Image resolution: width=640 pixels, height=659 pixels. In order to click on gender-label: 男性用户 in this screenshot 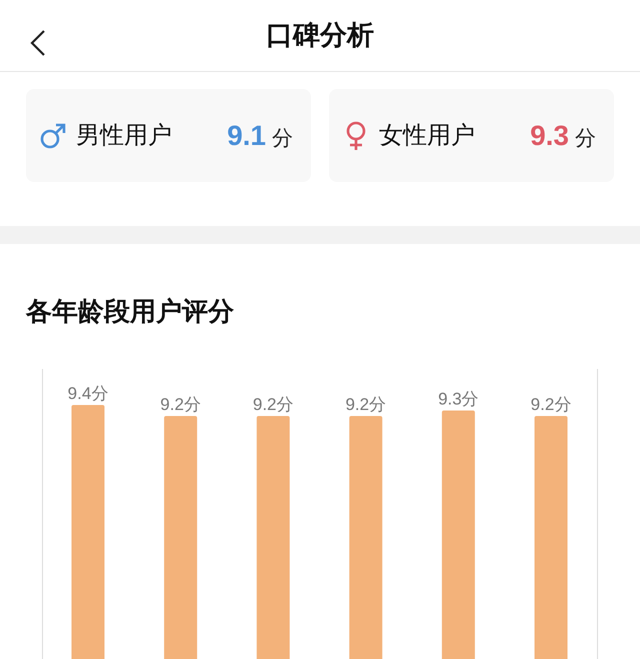, I will do `click(124, 135)`.